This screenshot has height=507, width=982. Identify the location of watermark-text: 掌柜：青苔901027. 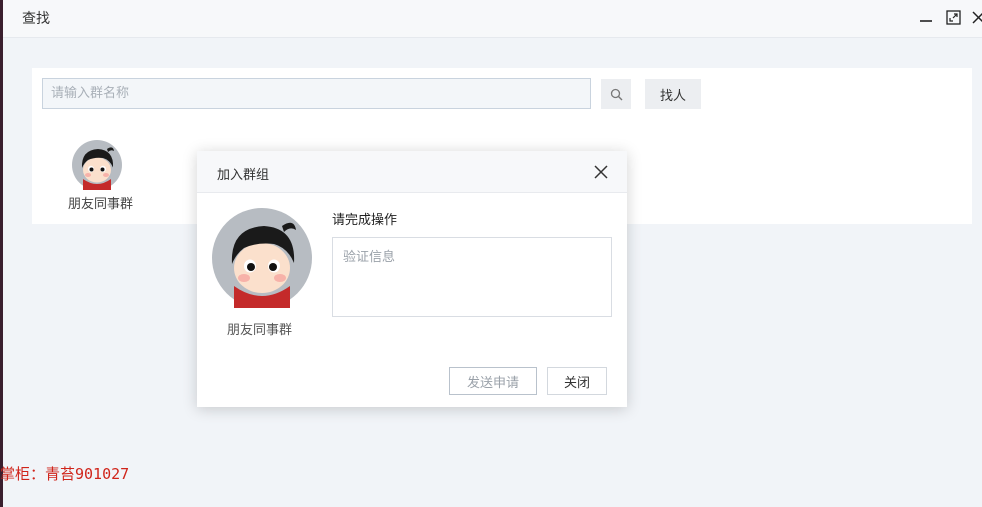
(65, 474).